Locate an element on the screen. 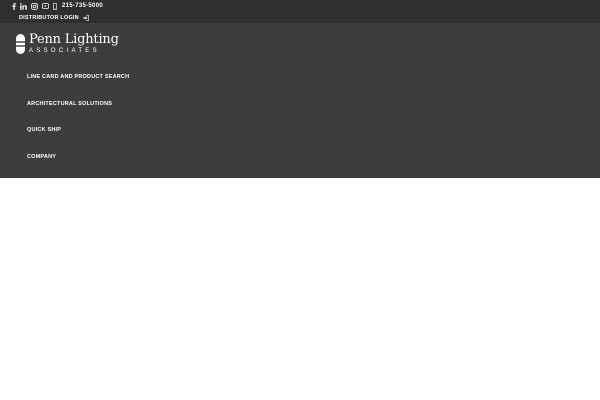 This screenshot has height=400, width=600. logo-main-text: Penn Lighting is located at coordinates (74, 39).